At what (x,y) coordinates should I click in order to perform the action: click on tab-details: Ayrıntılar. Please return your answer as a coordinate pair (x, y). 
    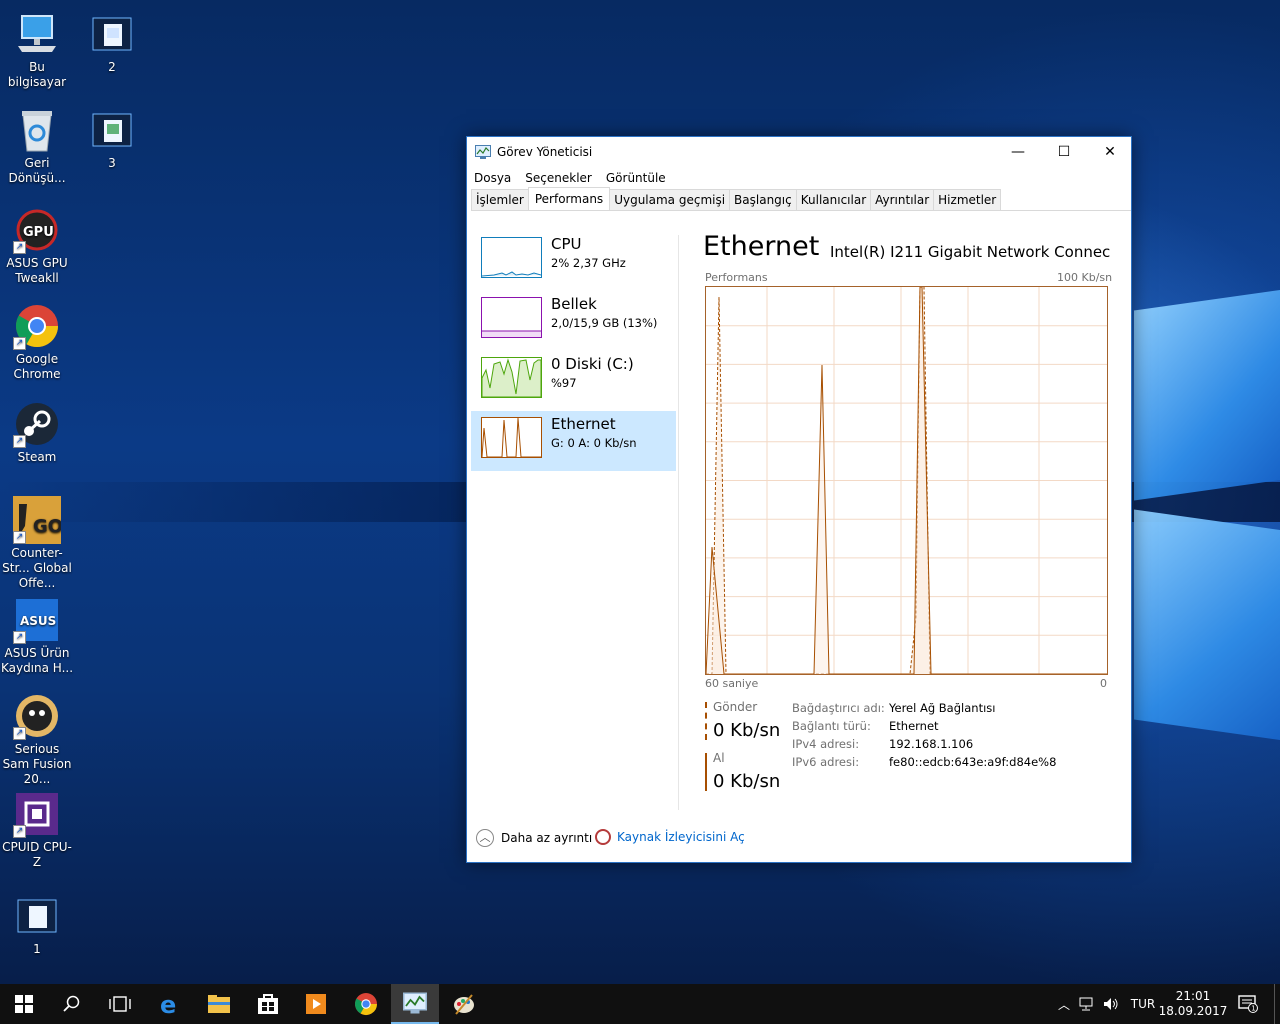
    Looking at the image, I should click on (902, 199).